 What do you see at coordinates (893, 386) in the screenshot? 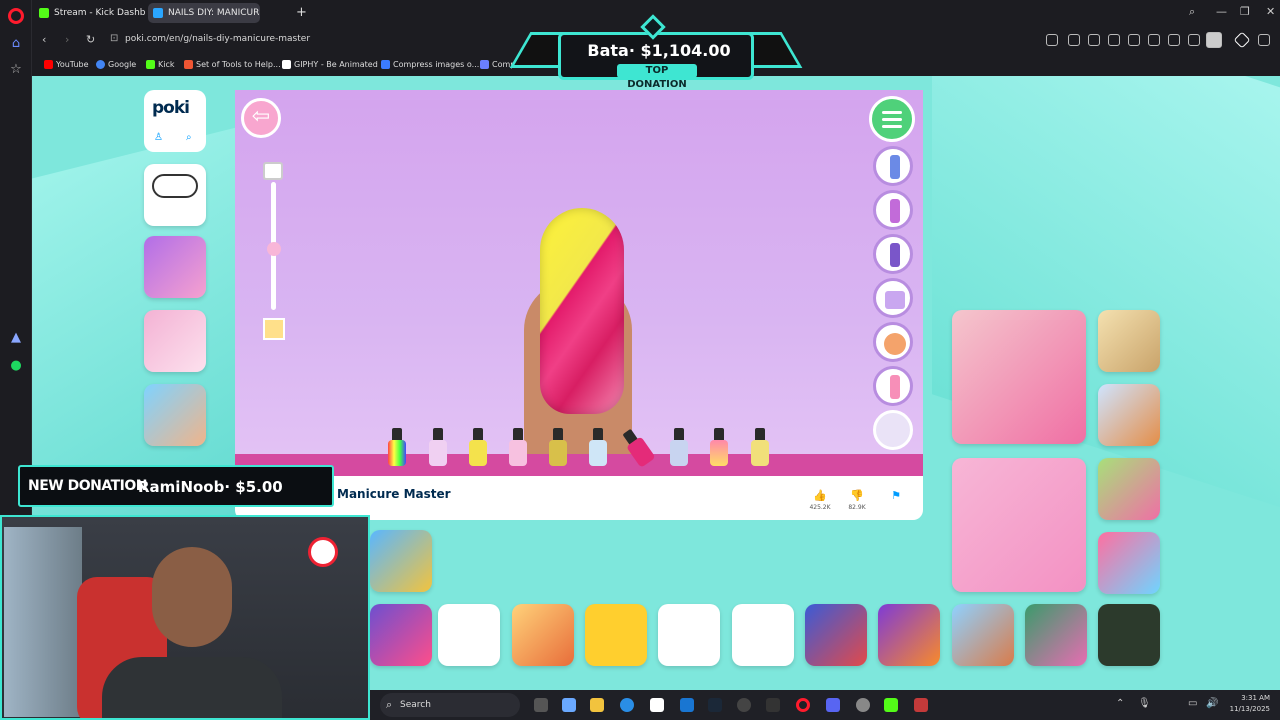
I see `tool-flamingo` at bounding box center [893, 386].